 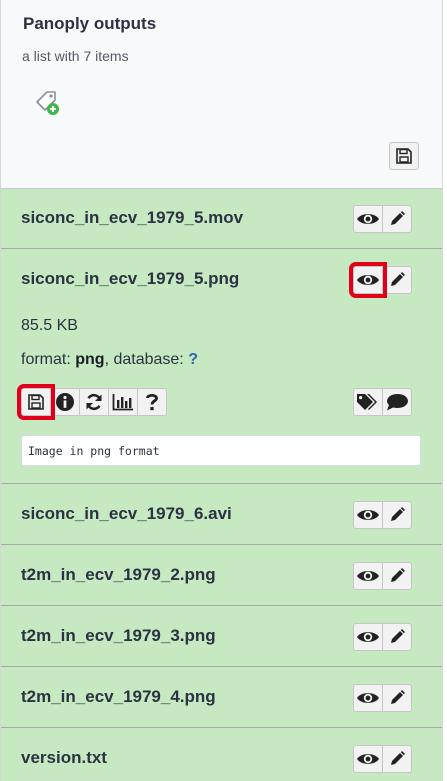 What do you see at coordinates (90, 23) in the screenshot?
I see `history-title: Panoply outputs` at bounding box center [90, 23].